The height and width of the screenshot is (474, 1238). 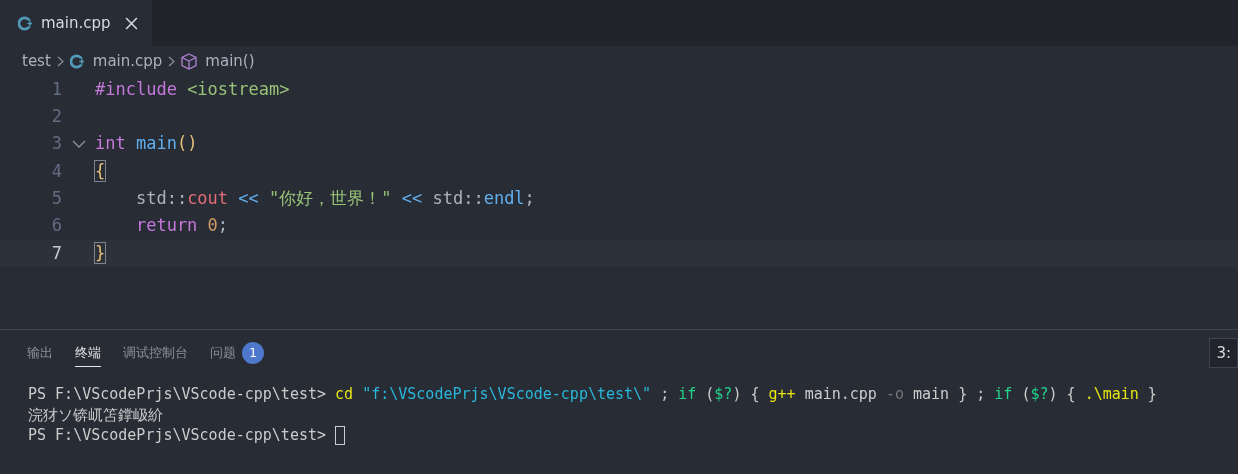 I want to click on terminal-line: PS F:\VScodePrjs\VScode-cpp\test> cd "f:\VScodePrjs\VScode-cpp\test\" ; if ($?) { g++ main.cpp -o main } ; if ($?) { .\main }, so click(x=592, y=394).